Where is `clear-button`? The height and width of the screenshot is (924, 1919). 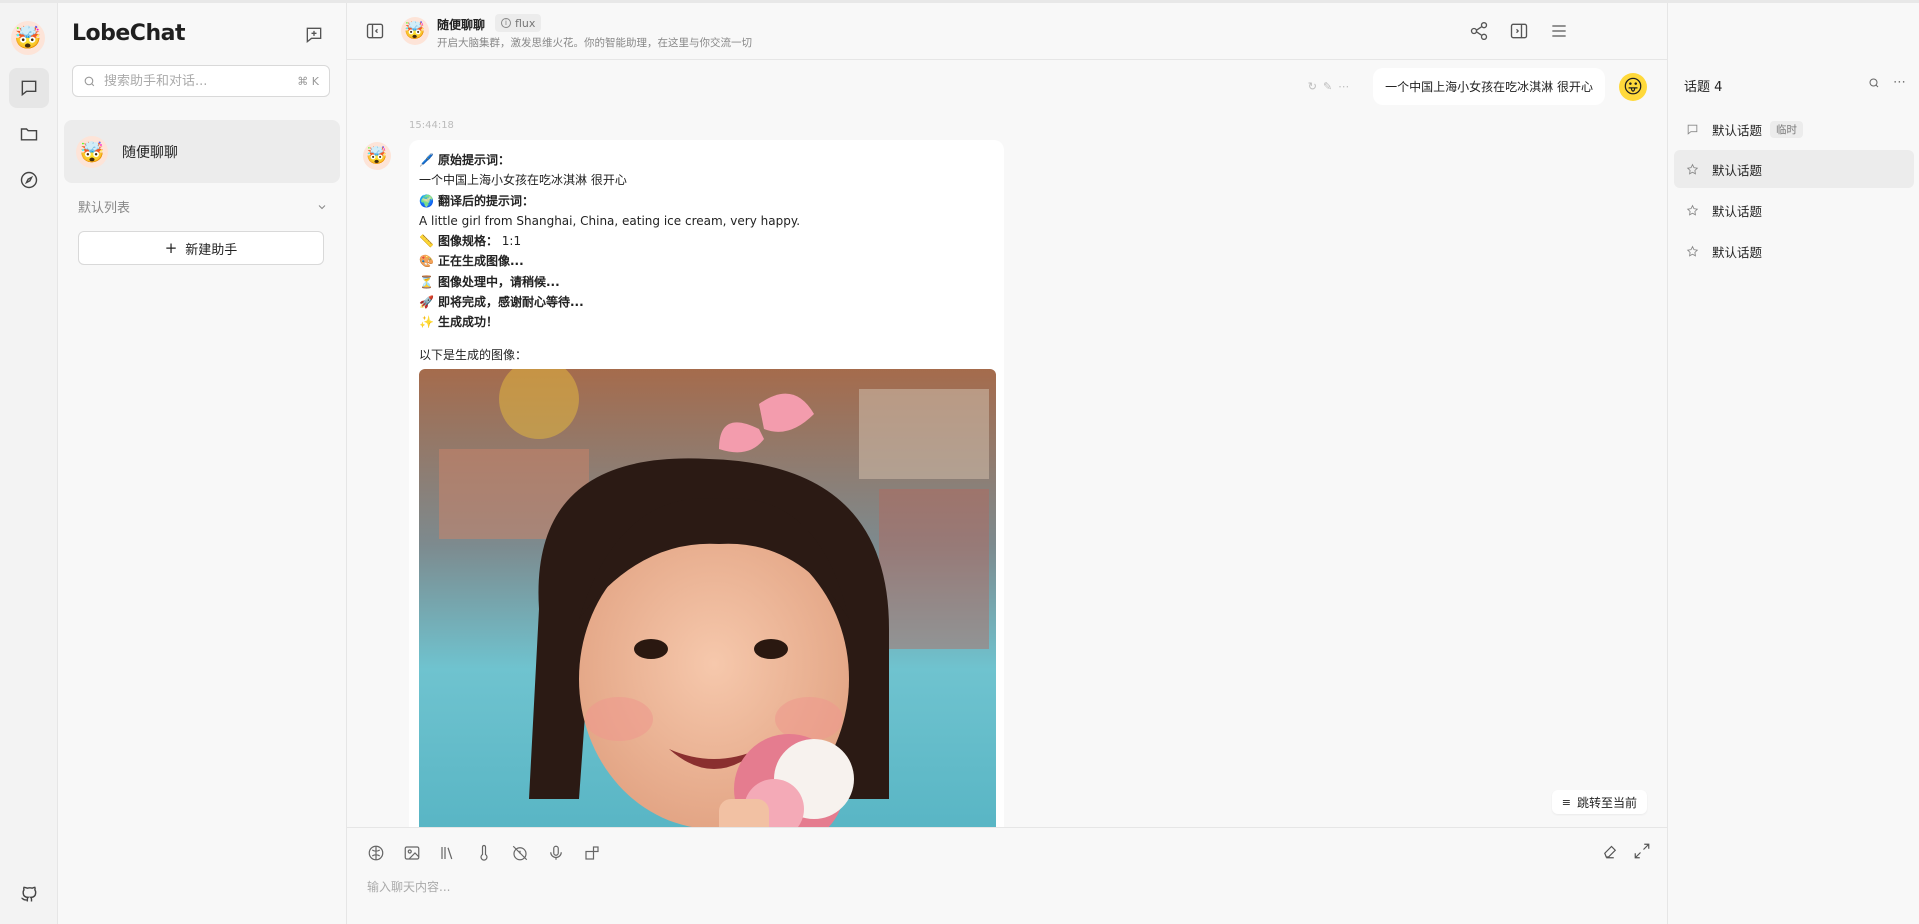
clear-button is located at coordinates (1610, 853).